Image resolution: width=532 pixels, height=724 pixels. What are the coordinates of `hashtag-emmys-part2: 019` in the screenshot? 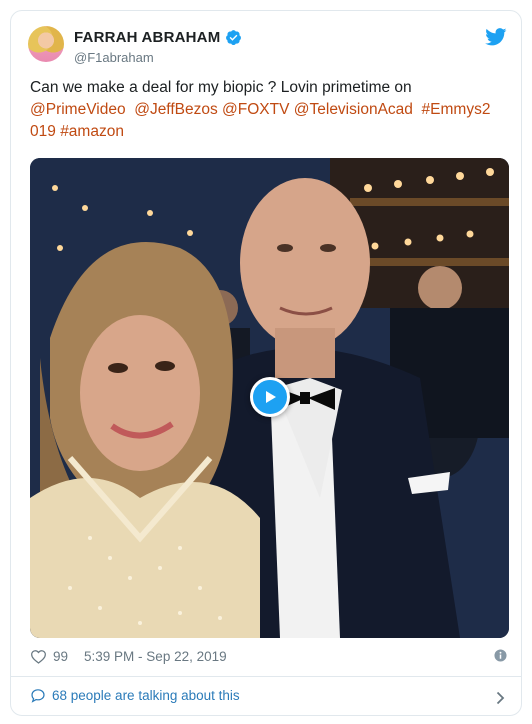 It's located at (43, 131).